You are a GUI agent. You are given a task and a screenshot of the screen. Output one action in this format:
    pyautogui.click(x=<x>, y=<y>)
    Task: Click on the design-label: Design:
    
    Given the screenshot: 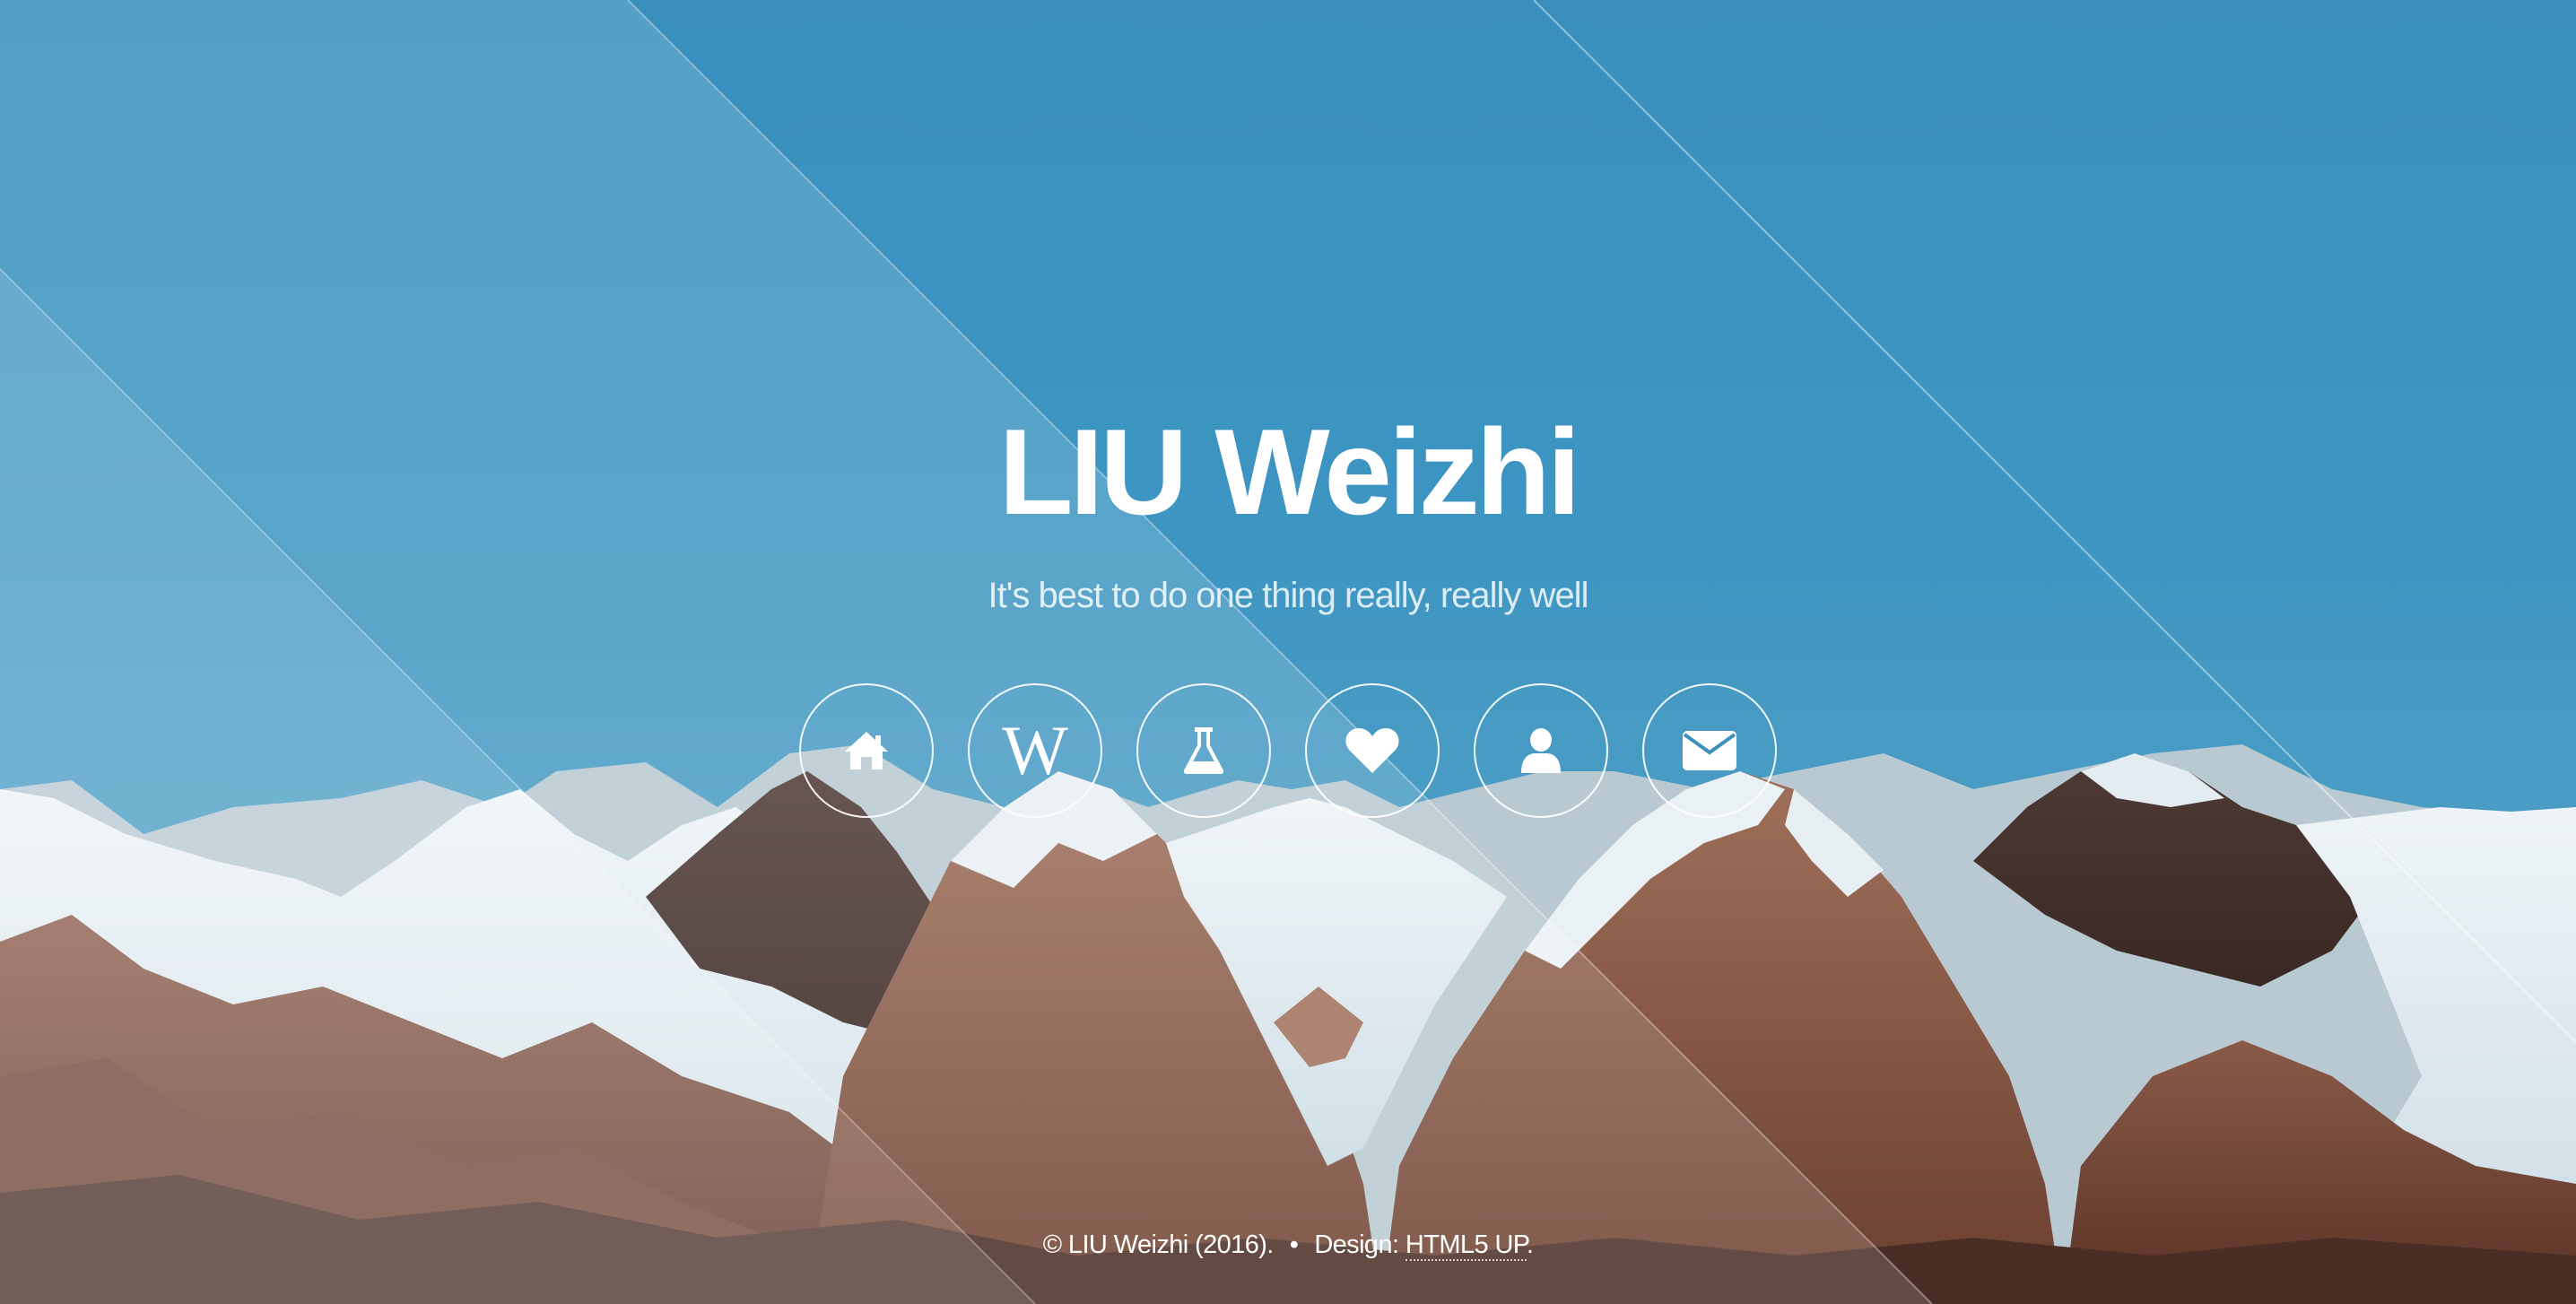 What is the action you would take?
    pyautogui.click(x=1356, y=1244)
    